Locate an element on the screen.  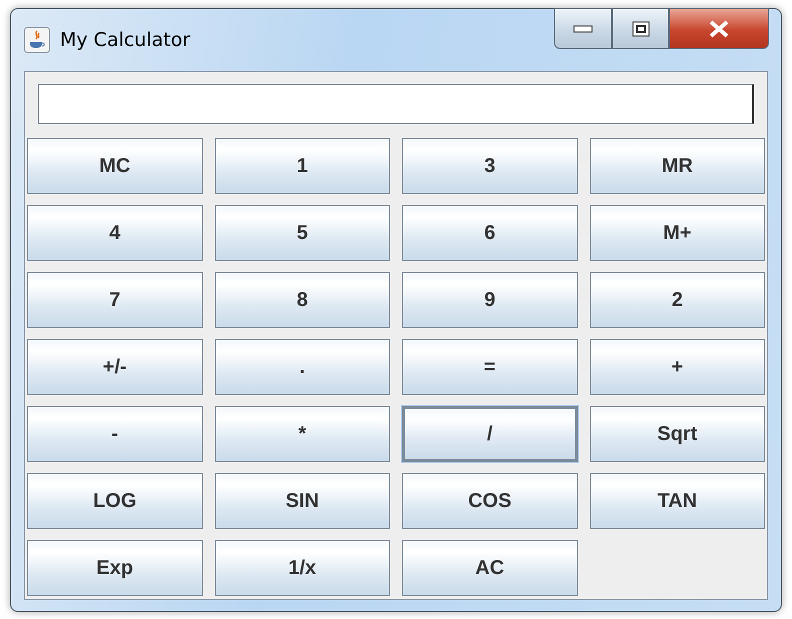
close-icon is located at coordinates (719, 29).